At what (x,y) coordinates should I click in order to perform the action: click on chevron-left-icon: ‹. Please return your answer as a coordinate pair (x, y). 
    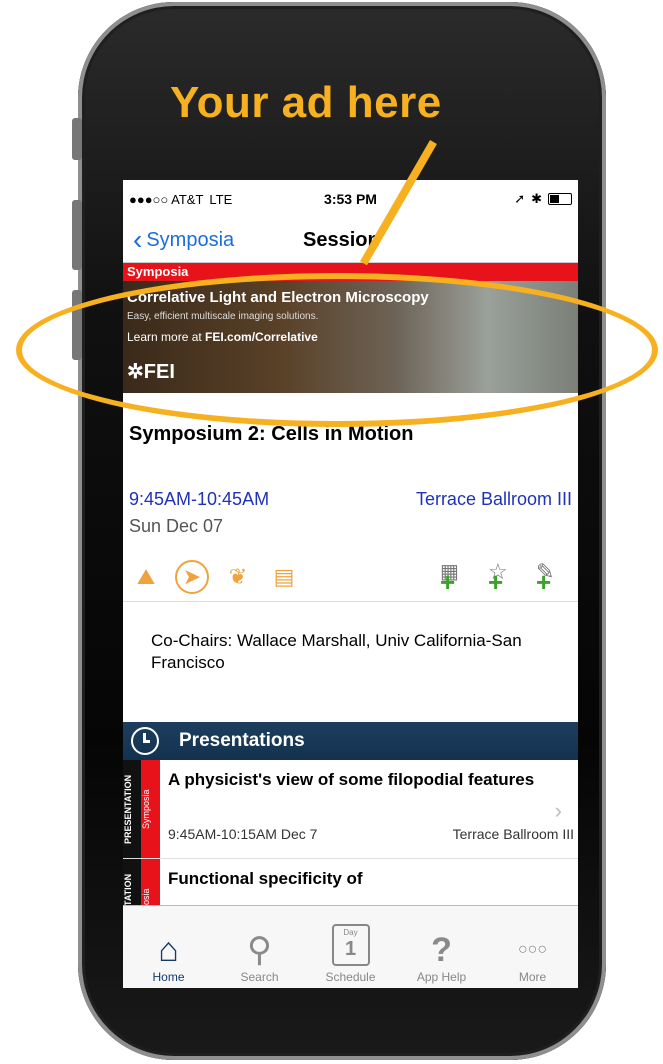
    Looking at the image, I should click on (138, 239).